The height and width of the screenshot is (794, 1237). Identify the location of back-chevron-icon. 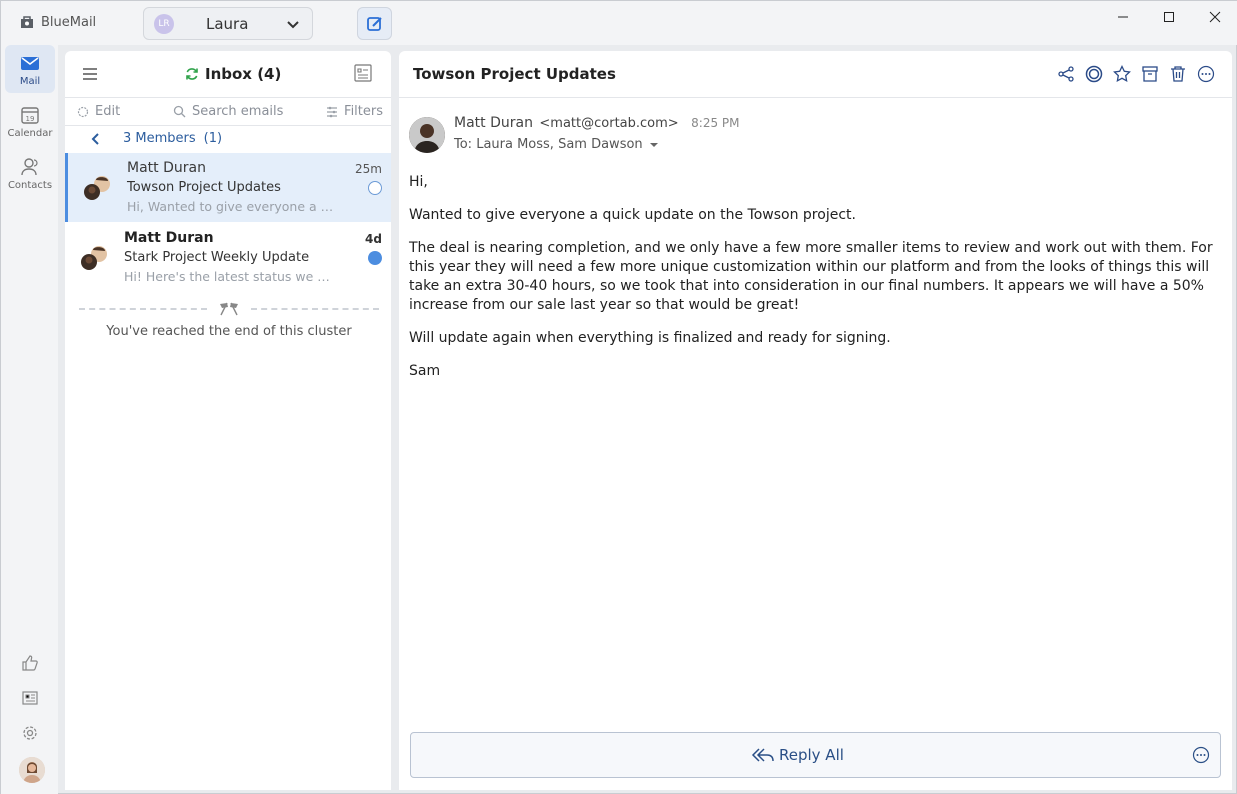
(96, 139).